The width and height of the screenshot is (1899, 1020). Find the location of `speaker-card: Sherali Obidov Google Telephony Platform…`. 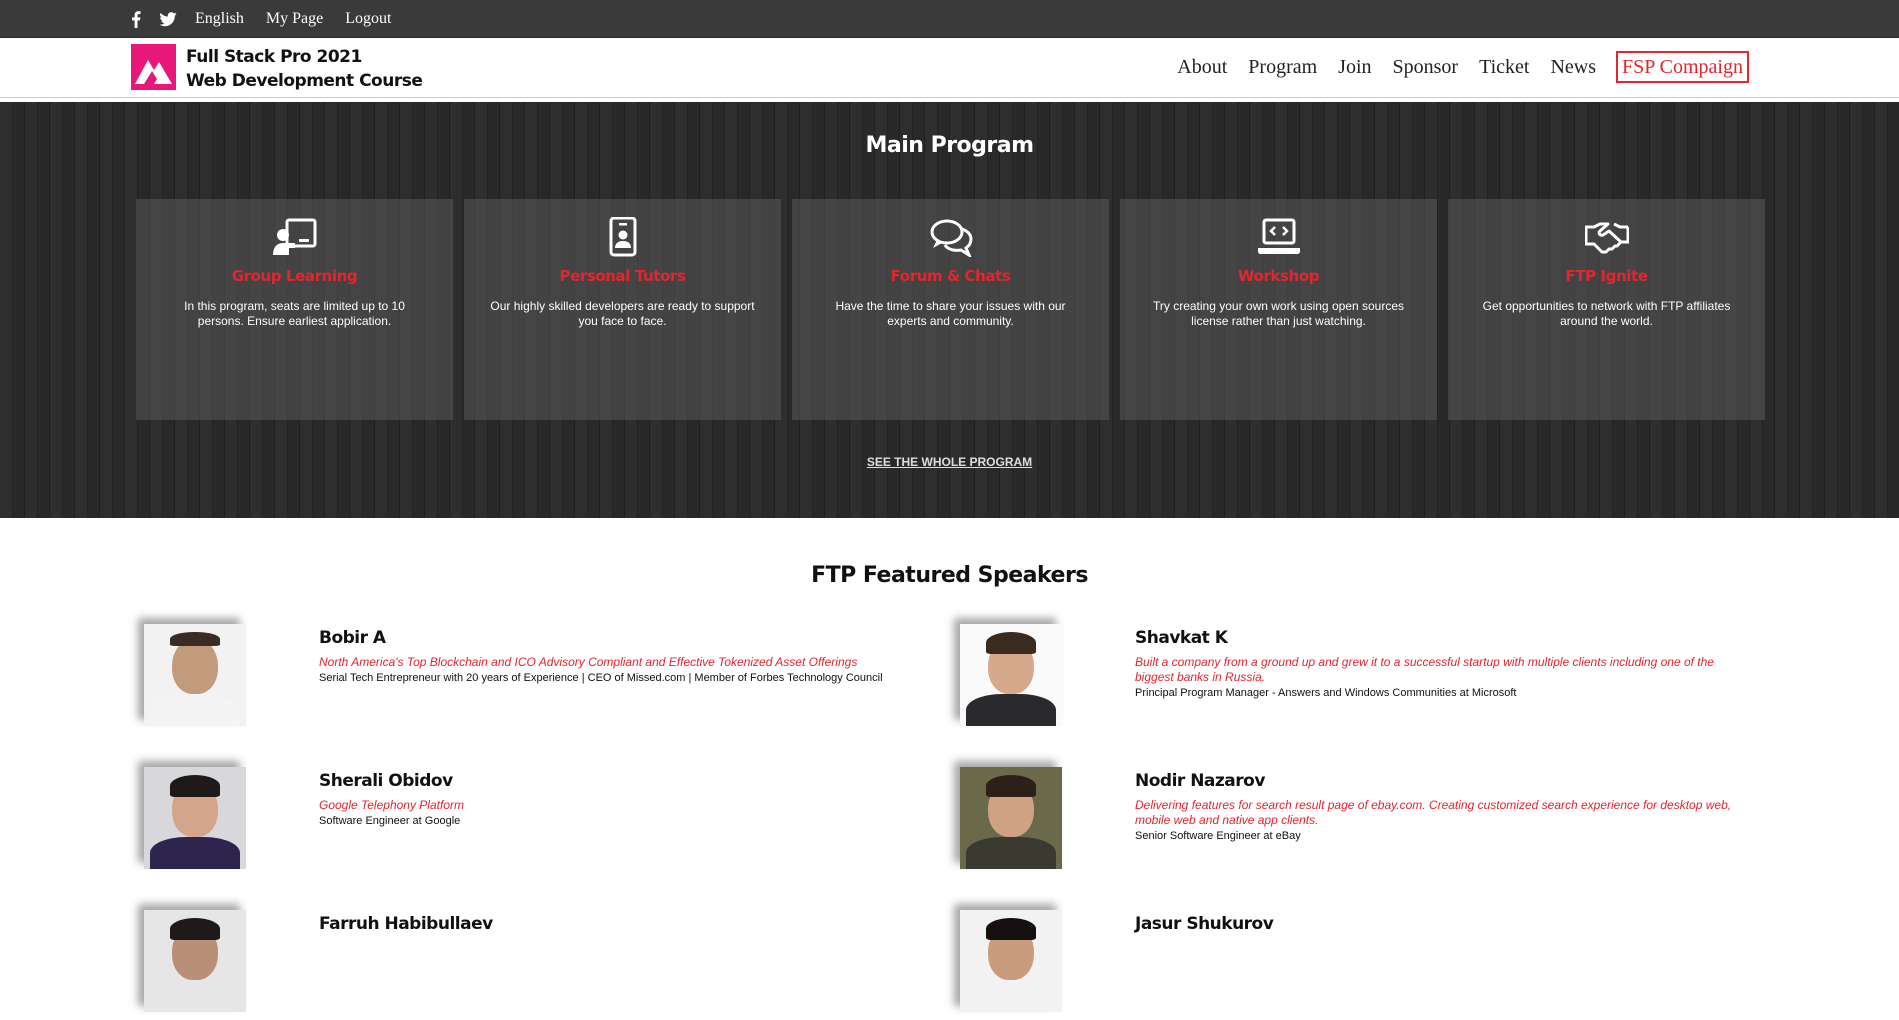

speaker-card: Sherali Obidov Google Telephony Platform… is located at coordinates (546, 822).